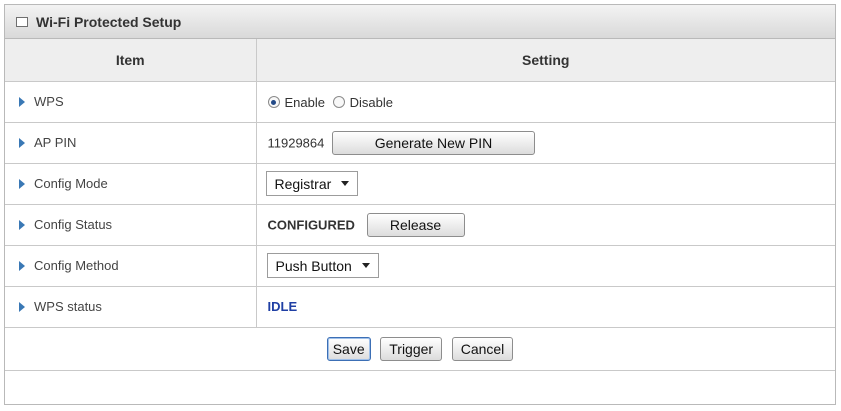  I want to click on row-wps: WPS Enable Disable, so click(420, 101).